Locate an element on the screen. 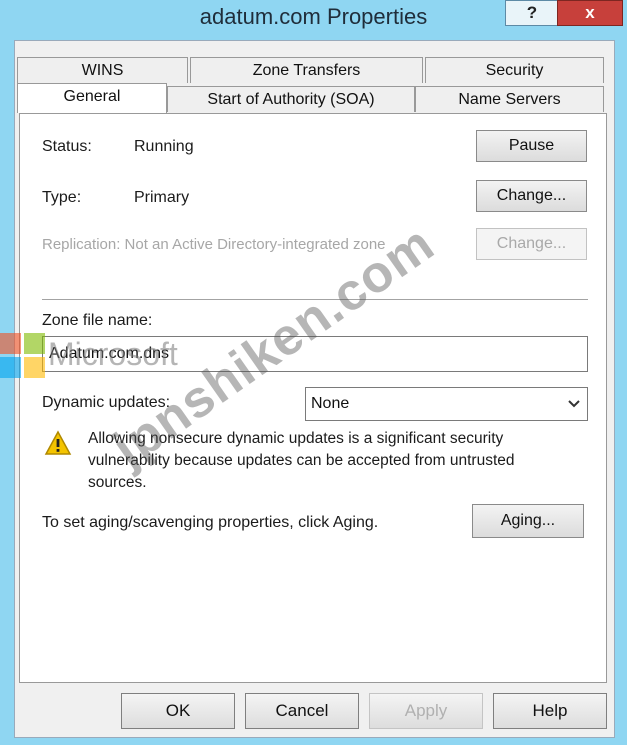 This screenshot has height=745, width=627. warning-icon is located at coordinates (58, 442).